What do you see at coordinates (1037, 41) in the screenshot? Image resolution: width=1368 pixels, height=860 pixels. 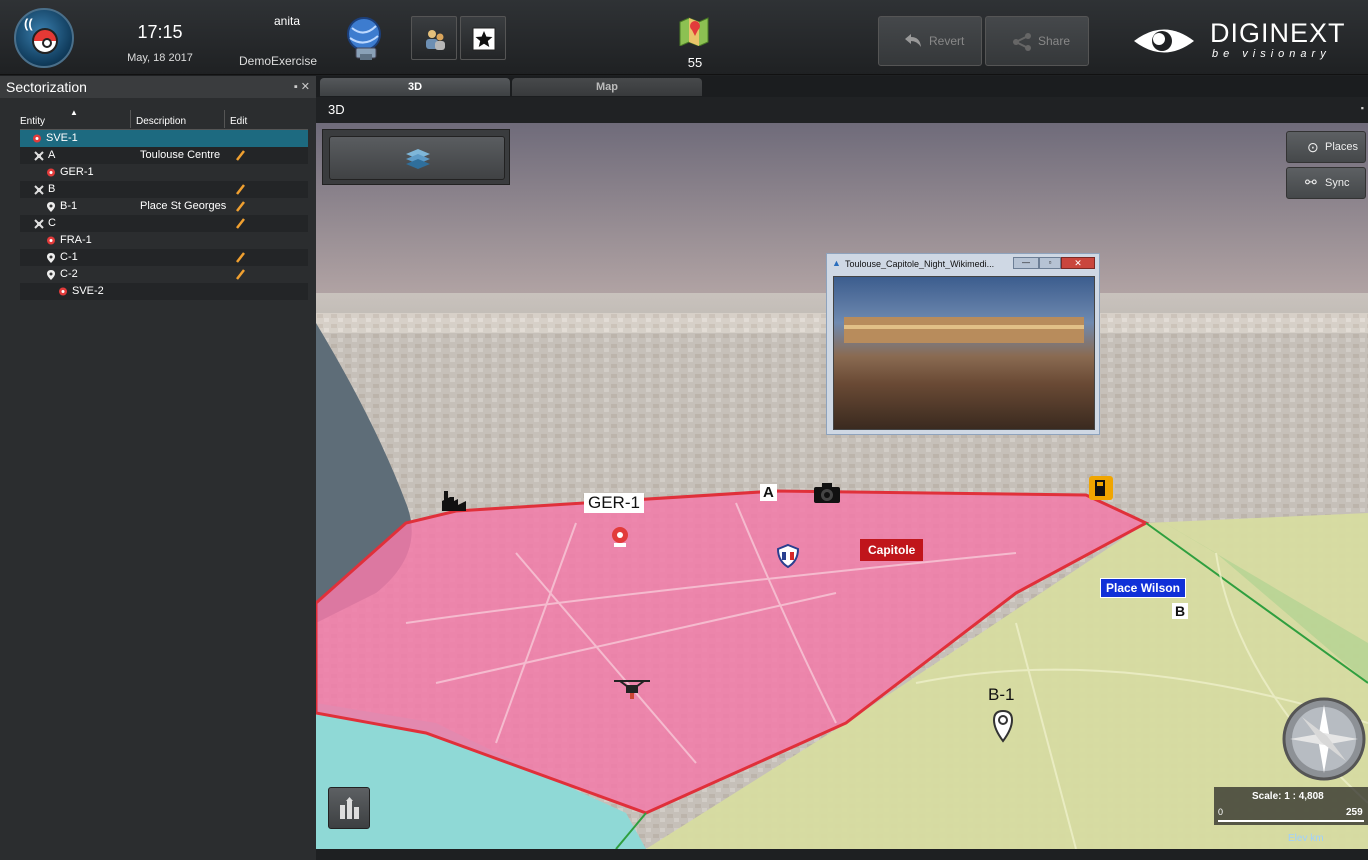 I see `share-button: Share` at bounding box center [1037, 41].